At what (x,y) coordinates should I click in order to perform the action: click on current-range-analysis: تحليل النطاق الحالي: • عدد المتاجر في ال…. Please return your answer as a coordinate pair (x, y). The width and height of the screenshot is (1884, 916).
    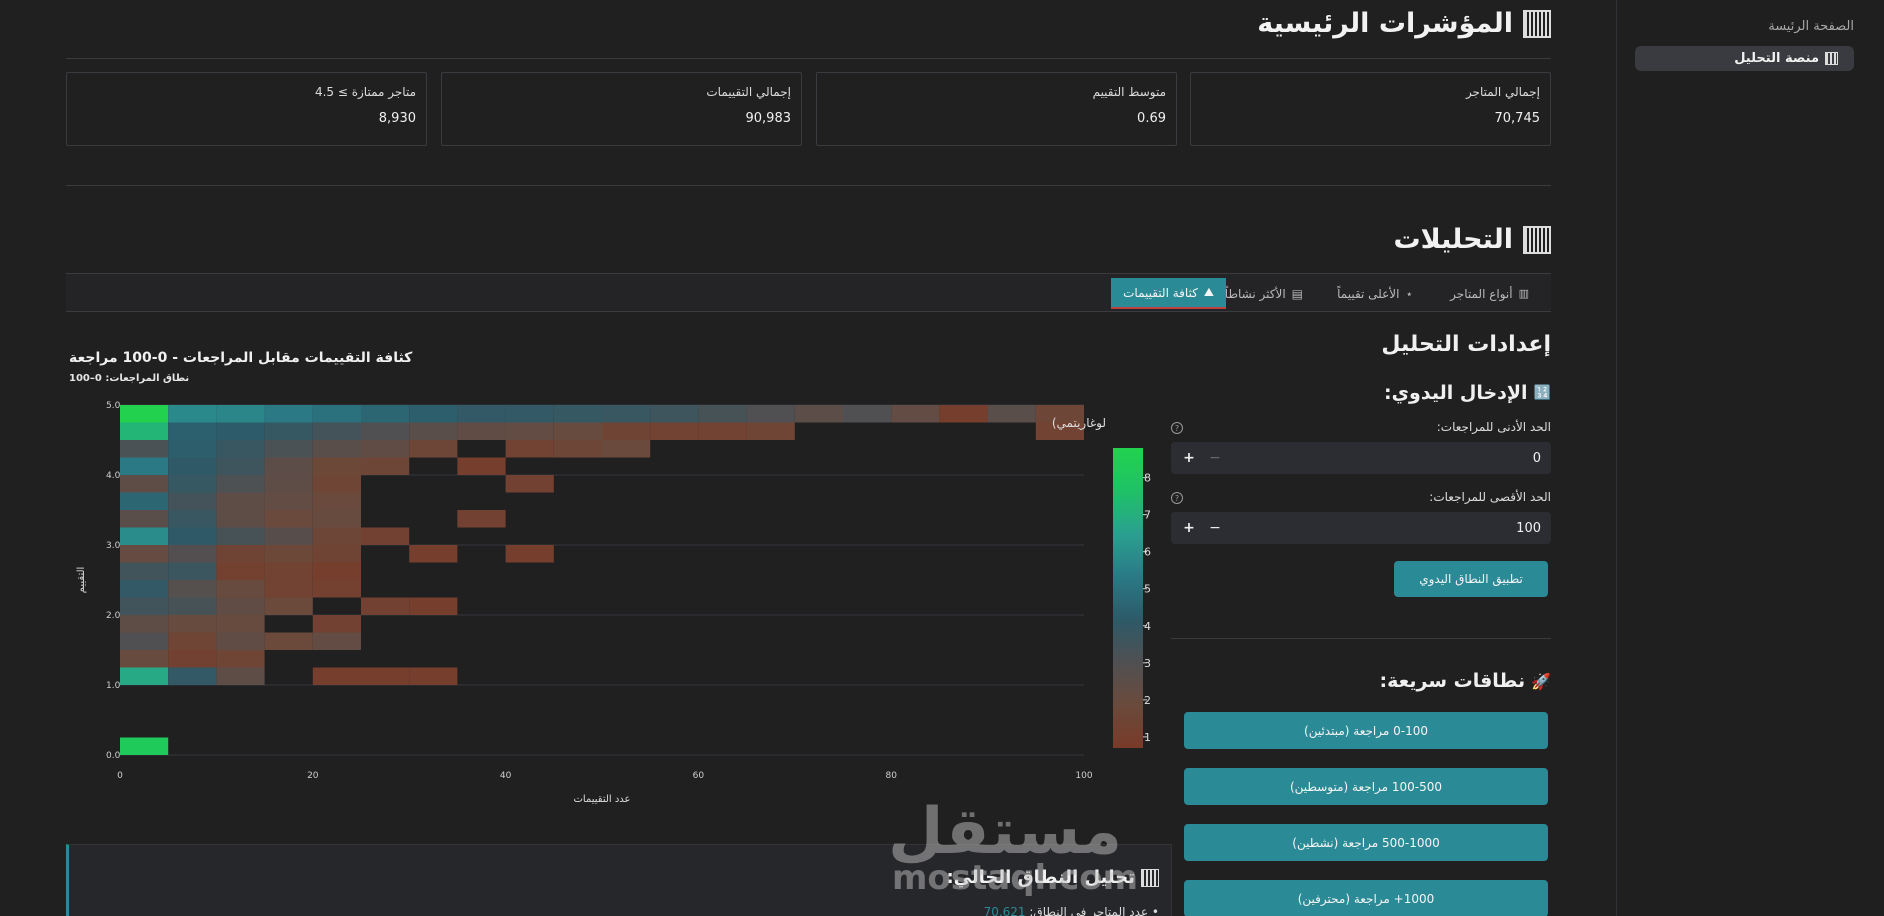
    Looking at the image, I should click on (619, 880).